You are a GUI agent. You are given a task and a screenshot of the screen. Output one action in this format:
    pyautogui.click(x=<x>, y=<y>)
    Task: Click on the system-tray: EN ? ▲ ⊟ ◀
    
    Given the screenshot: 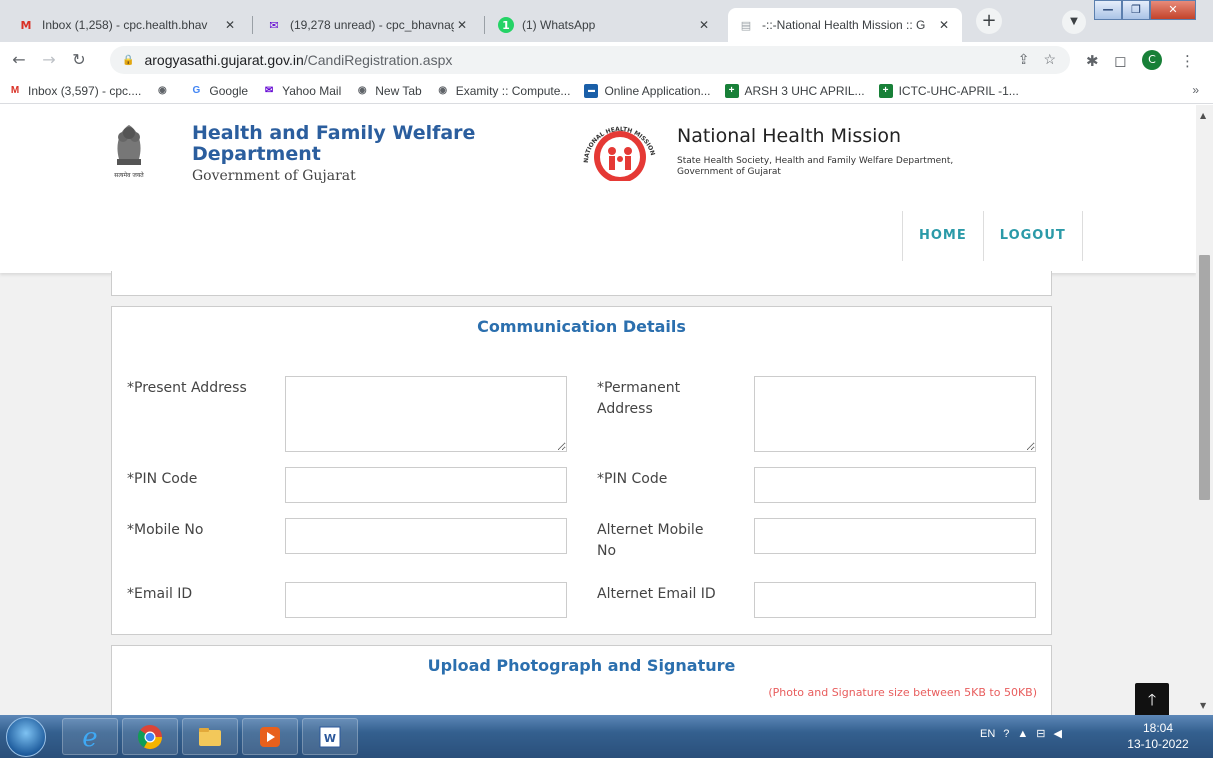 What is the action you would take?
    pyautogui.click(x=1021, y=734)
    